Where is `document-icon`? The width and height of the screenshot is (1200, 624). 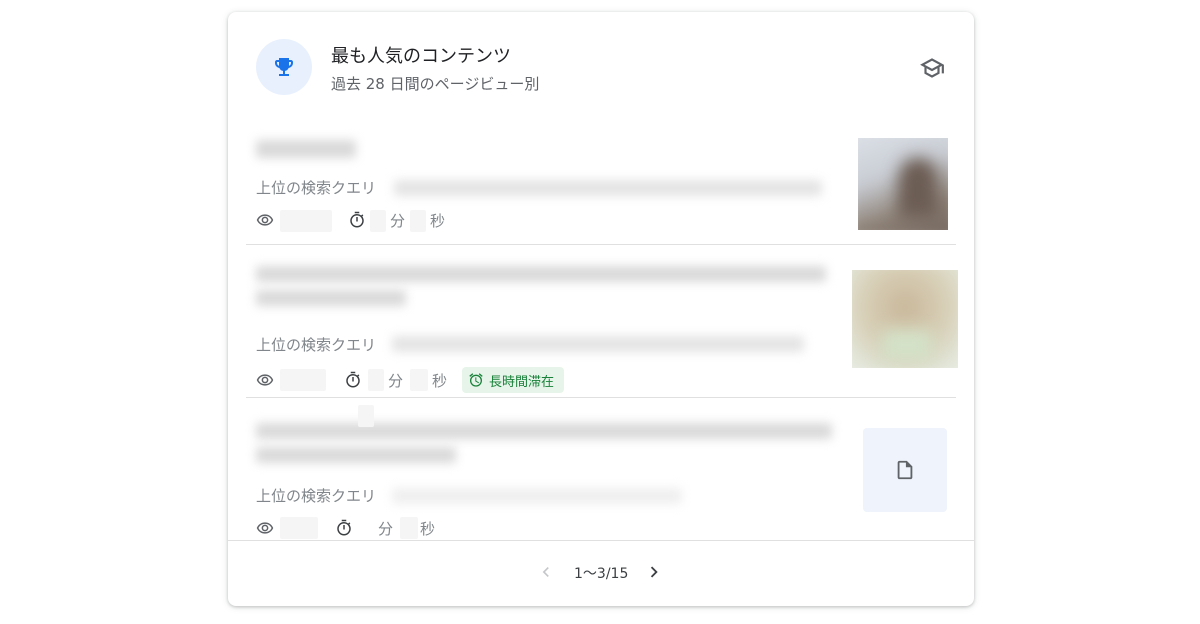
document-icon is located at coordinates (905, 470).